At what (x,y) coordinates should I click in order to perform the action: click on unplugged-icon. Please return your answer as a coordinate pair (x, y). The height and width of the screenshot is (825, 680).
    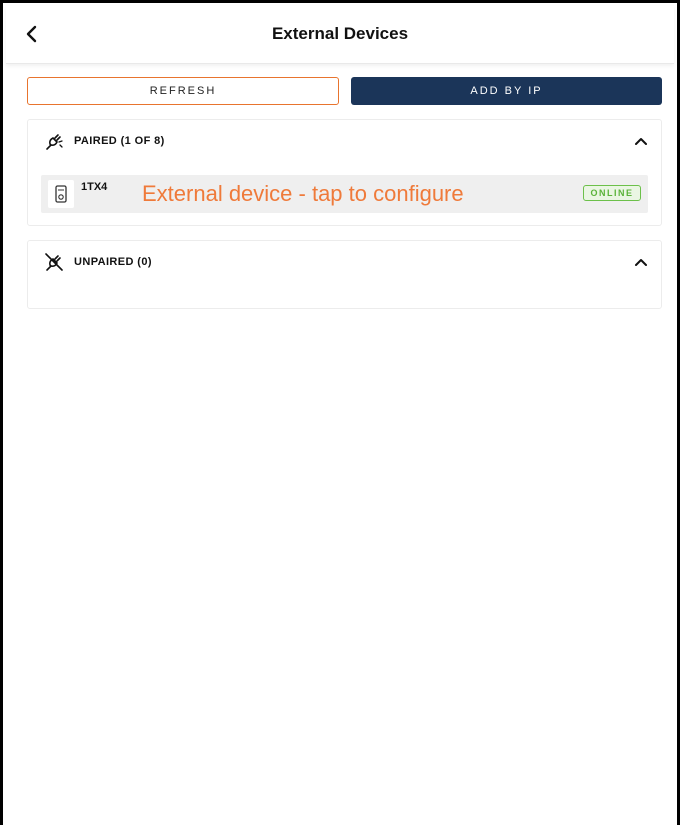
    Looking at the image, I should click on (54, 262).